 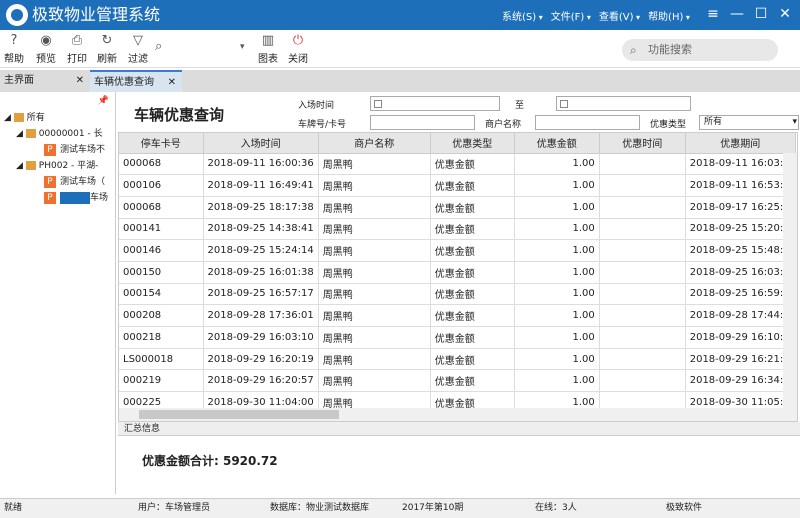 I want to click on horizontal-scrollbar, so click(x=458, y=414).